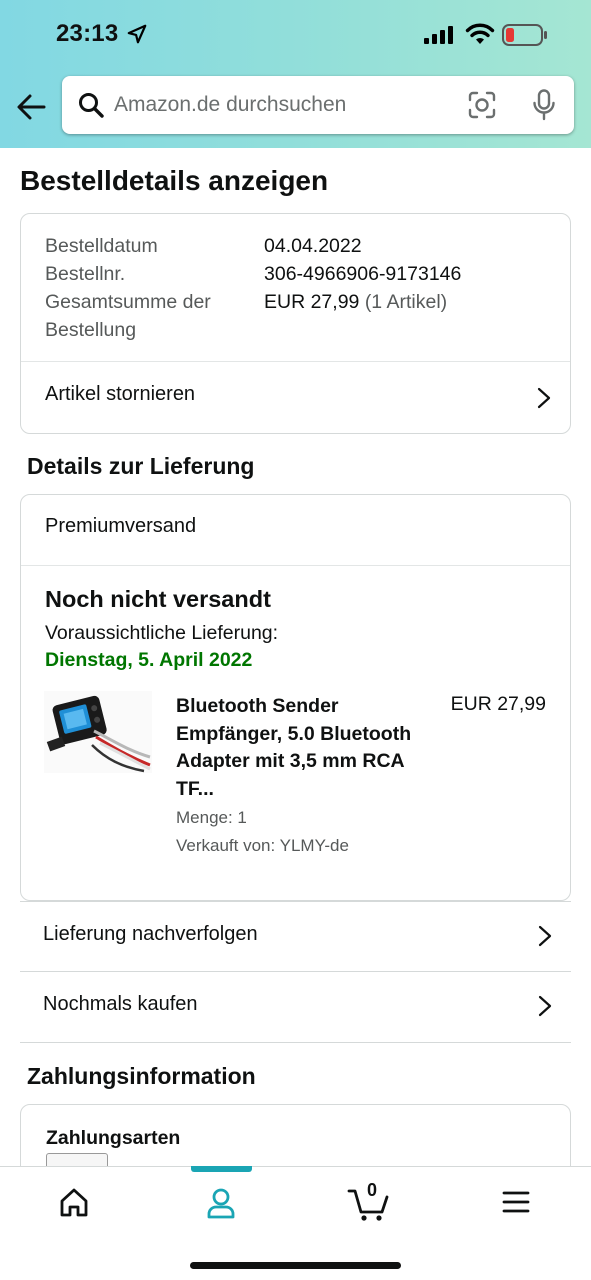 The image size is (591, 1280). Describe the element at coordinates (516, 1203) in the screenshot. I see `hamburger-menu-icon` at that location.